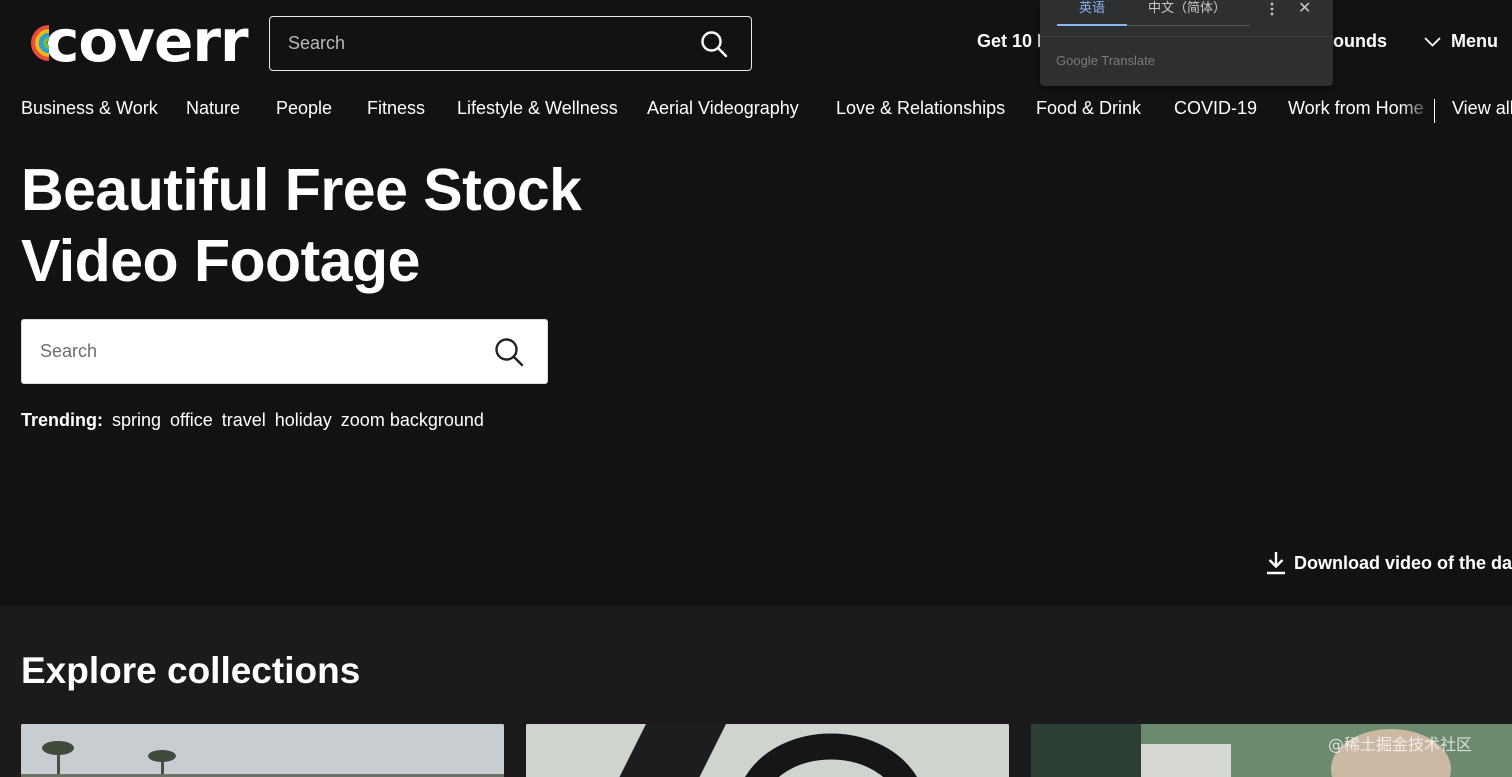 This screenshot has height=777, width=1512. I want to click on collection-thumbnail-palms, so click(262, 750).